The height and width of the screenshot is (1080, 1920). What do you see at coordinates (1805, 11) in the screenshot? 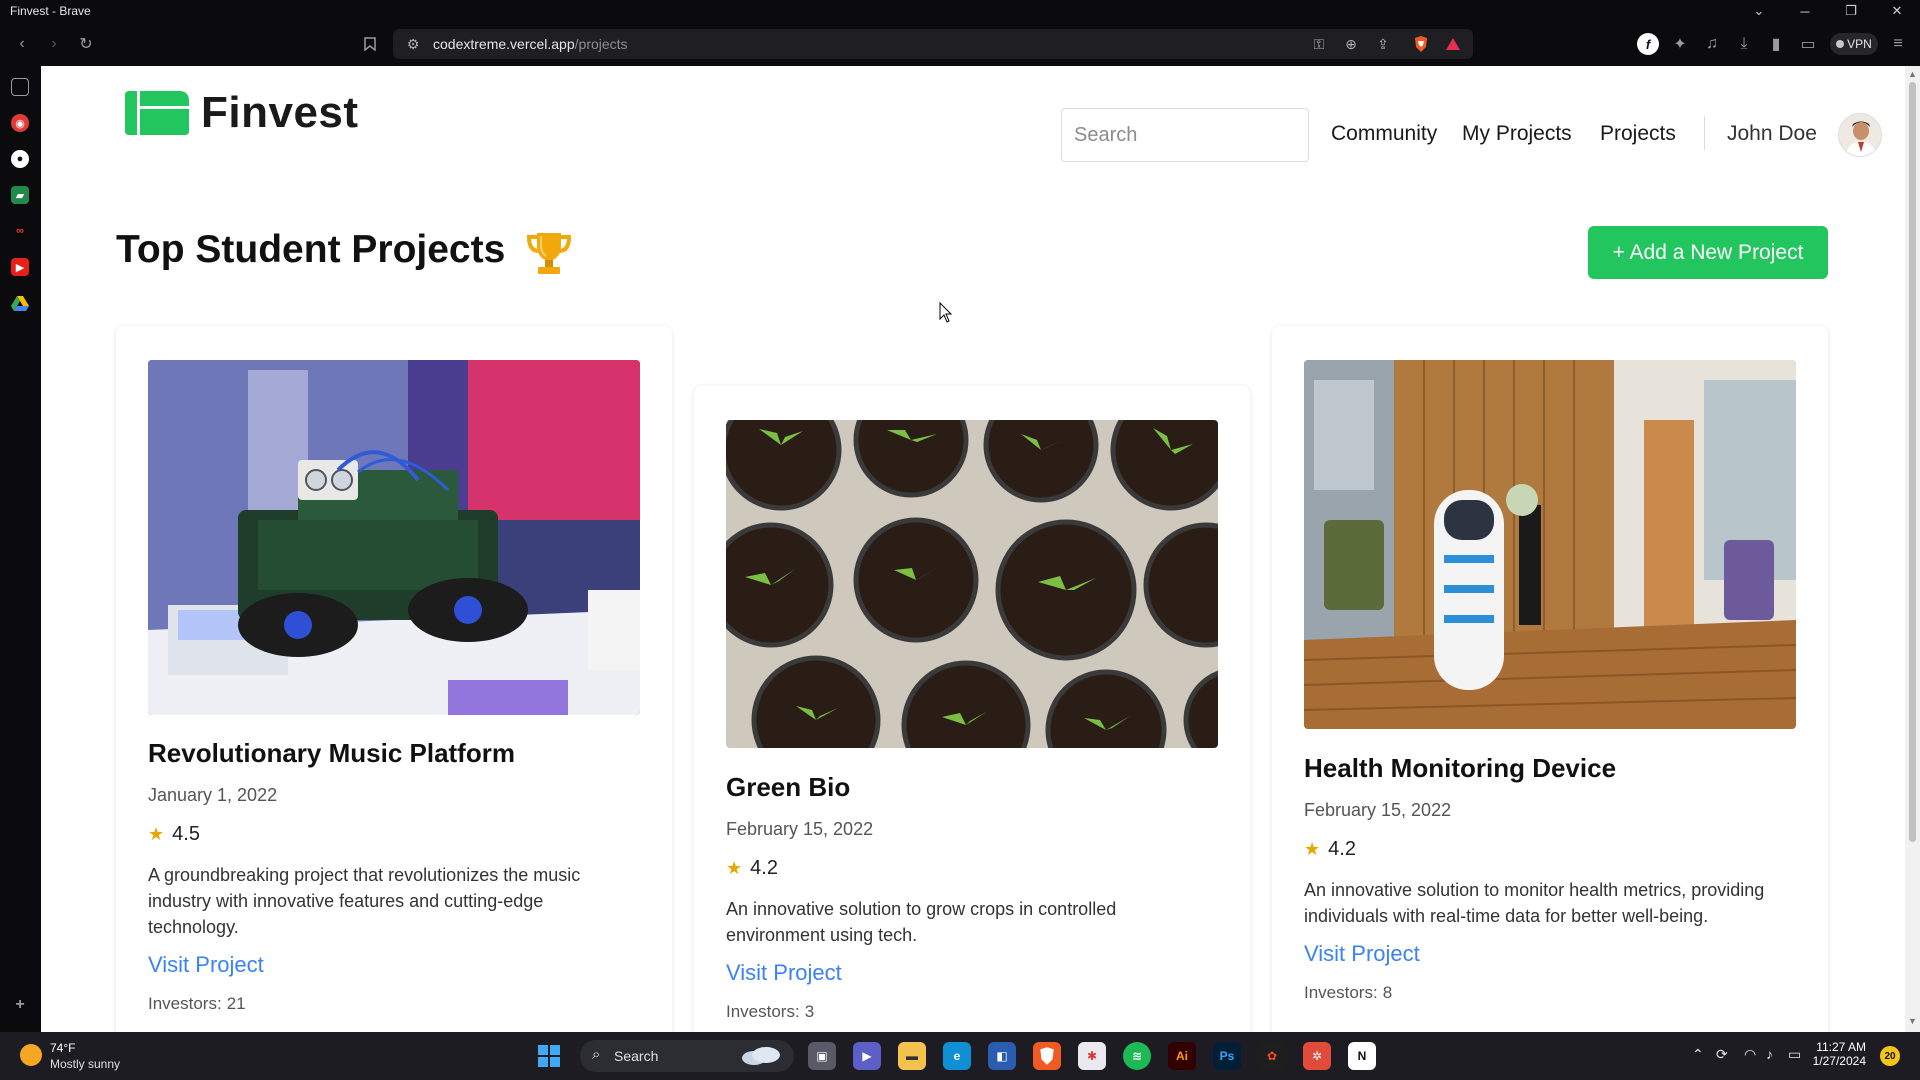
I see `minimize-button: ─` at bounding box center [1805, 11].